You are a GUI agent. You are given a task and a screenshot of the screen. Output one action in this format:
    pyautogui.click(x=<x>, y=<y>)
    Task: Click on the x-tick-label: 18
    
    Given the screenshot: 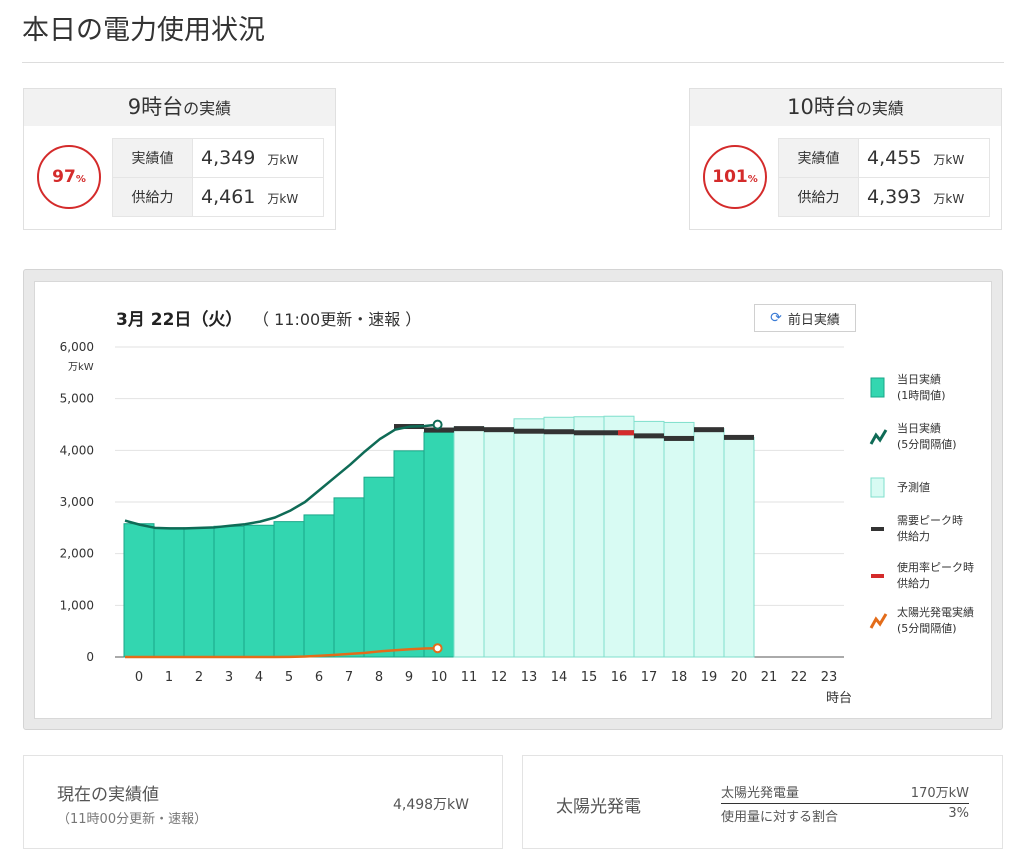 What is the action you would take?
    pyautogui.click(x=679, y=677)
    